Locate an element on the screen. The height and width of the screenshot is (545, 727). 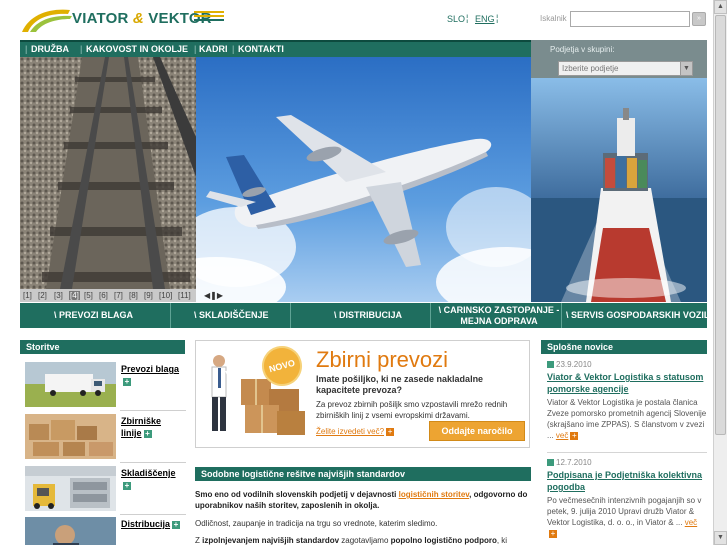
news-date: 12.7.2010 is located at coordinates (627, 462).